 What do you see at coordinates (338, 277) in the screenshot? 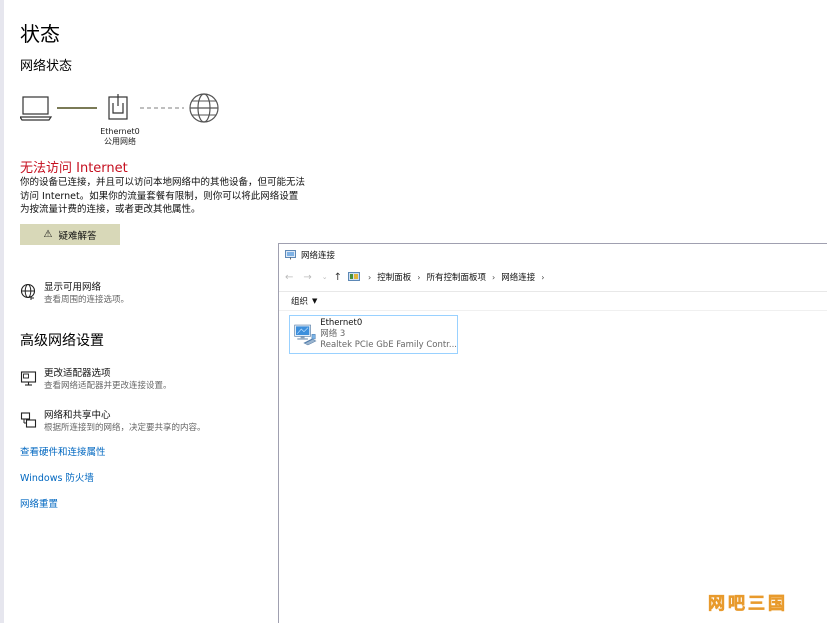
I see `up-arrow-icon: ↑` at bounding box center [338, 277].